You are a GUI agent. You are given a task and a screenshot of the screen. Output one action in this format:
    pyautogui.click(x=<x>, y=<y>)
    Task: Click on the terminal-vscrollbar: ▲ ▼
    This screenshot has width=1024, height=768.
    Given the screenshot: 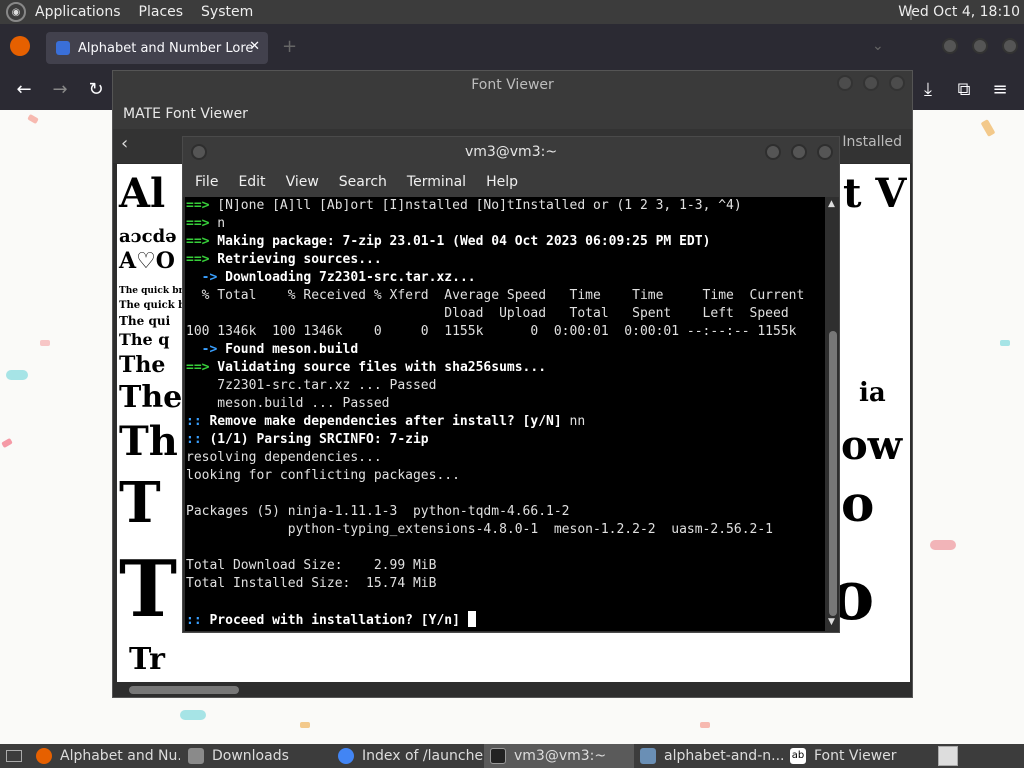 What is the action you would take?
    pyautogui.click(x=833, y=414)
    